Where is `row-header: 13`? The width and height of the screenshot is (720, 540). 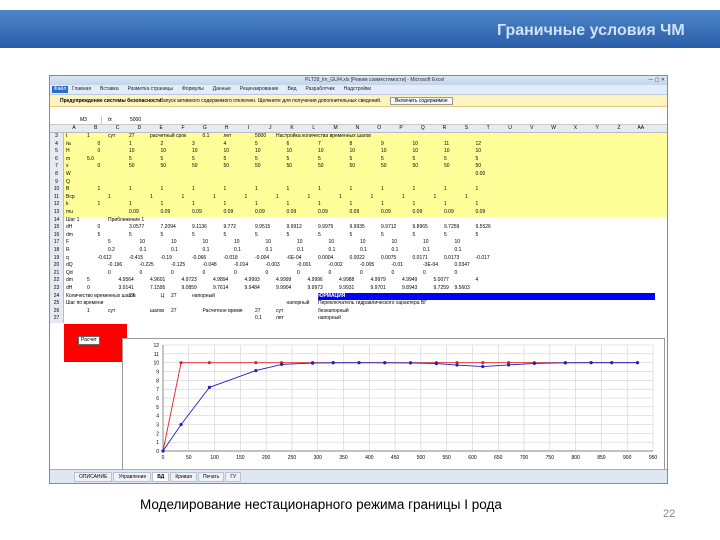 row-header: 13 is located at coordinates (57, 213).